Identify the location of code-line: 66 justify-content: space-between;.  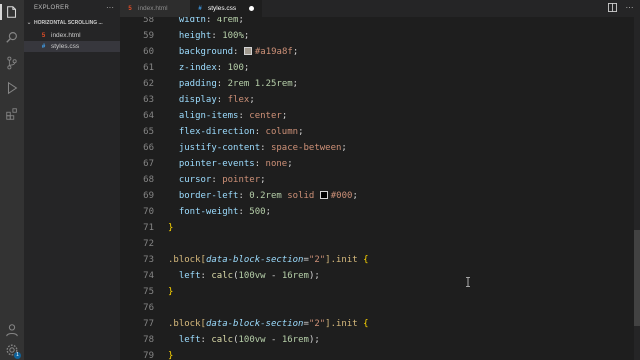
(380, 148).